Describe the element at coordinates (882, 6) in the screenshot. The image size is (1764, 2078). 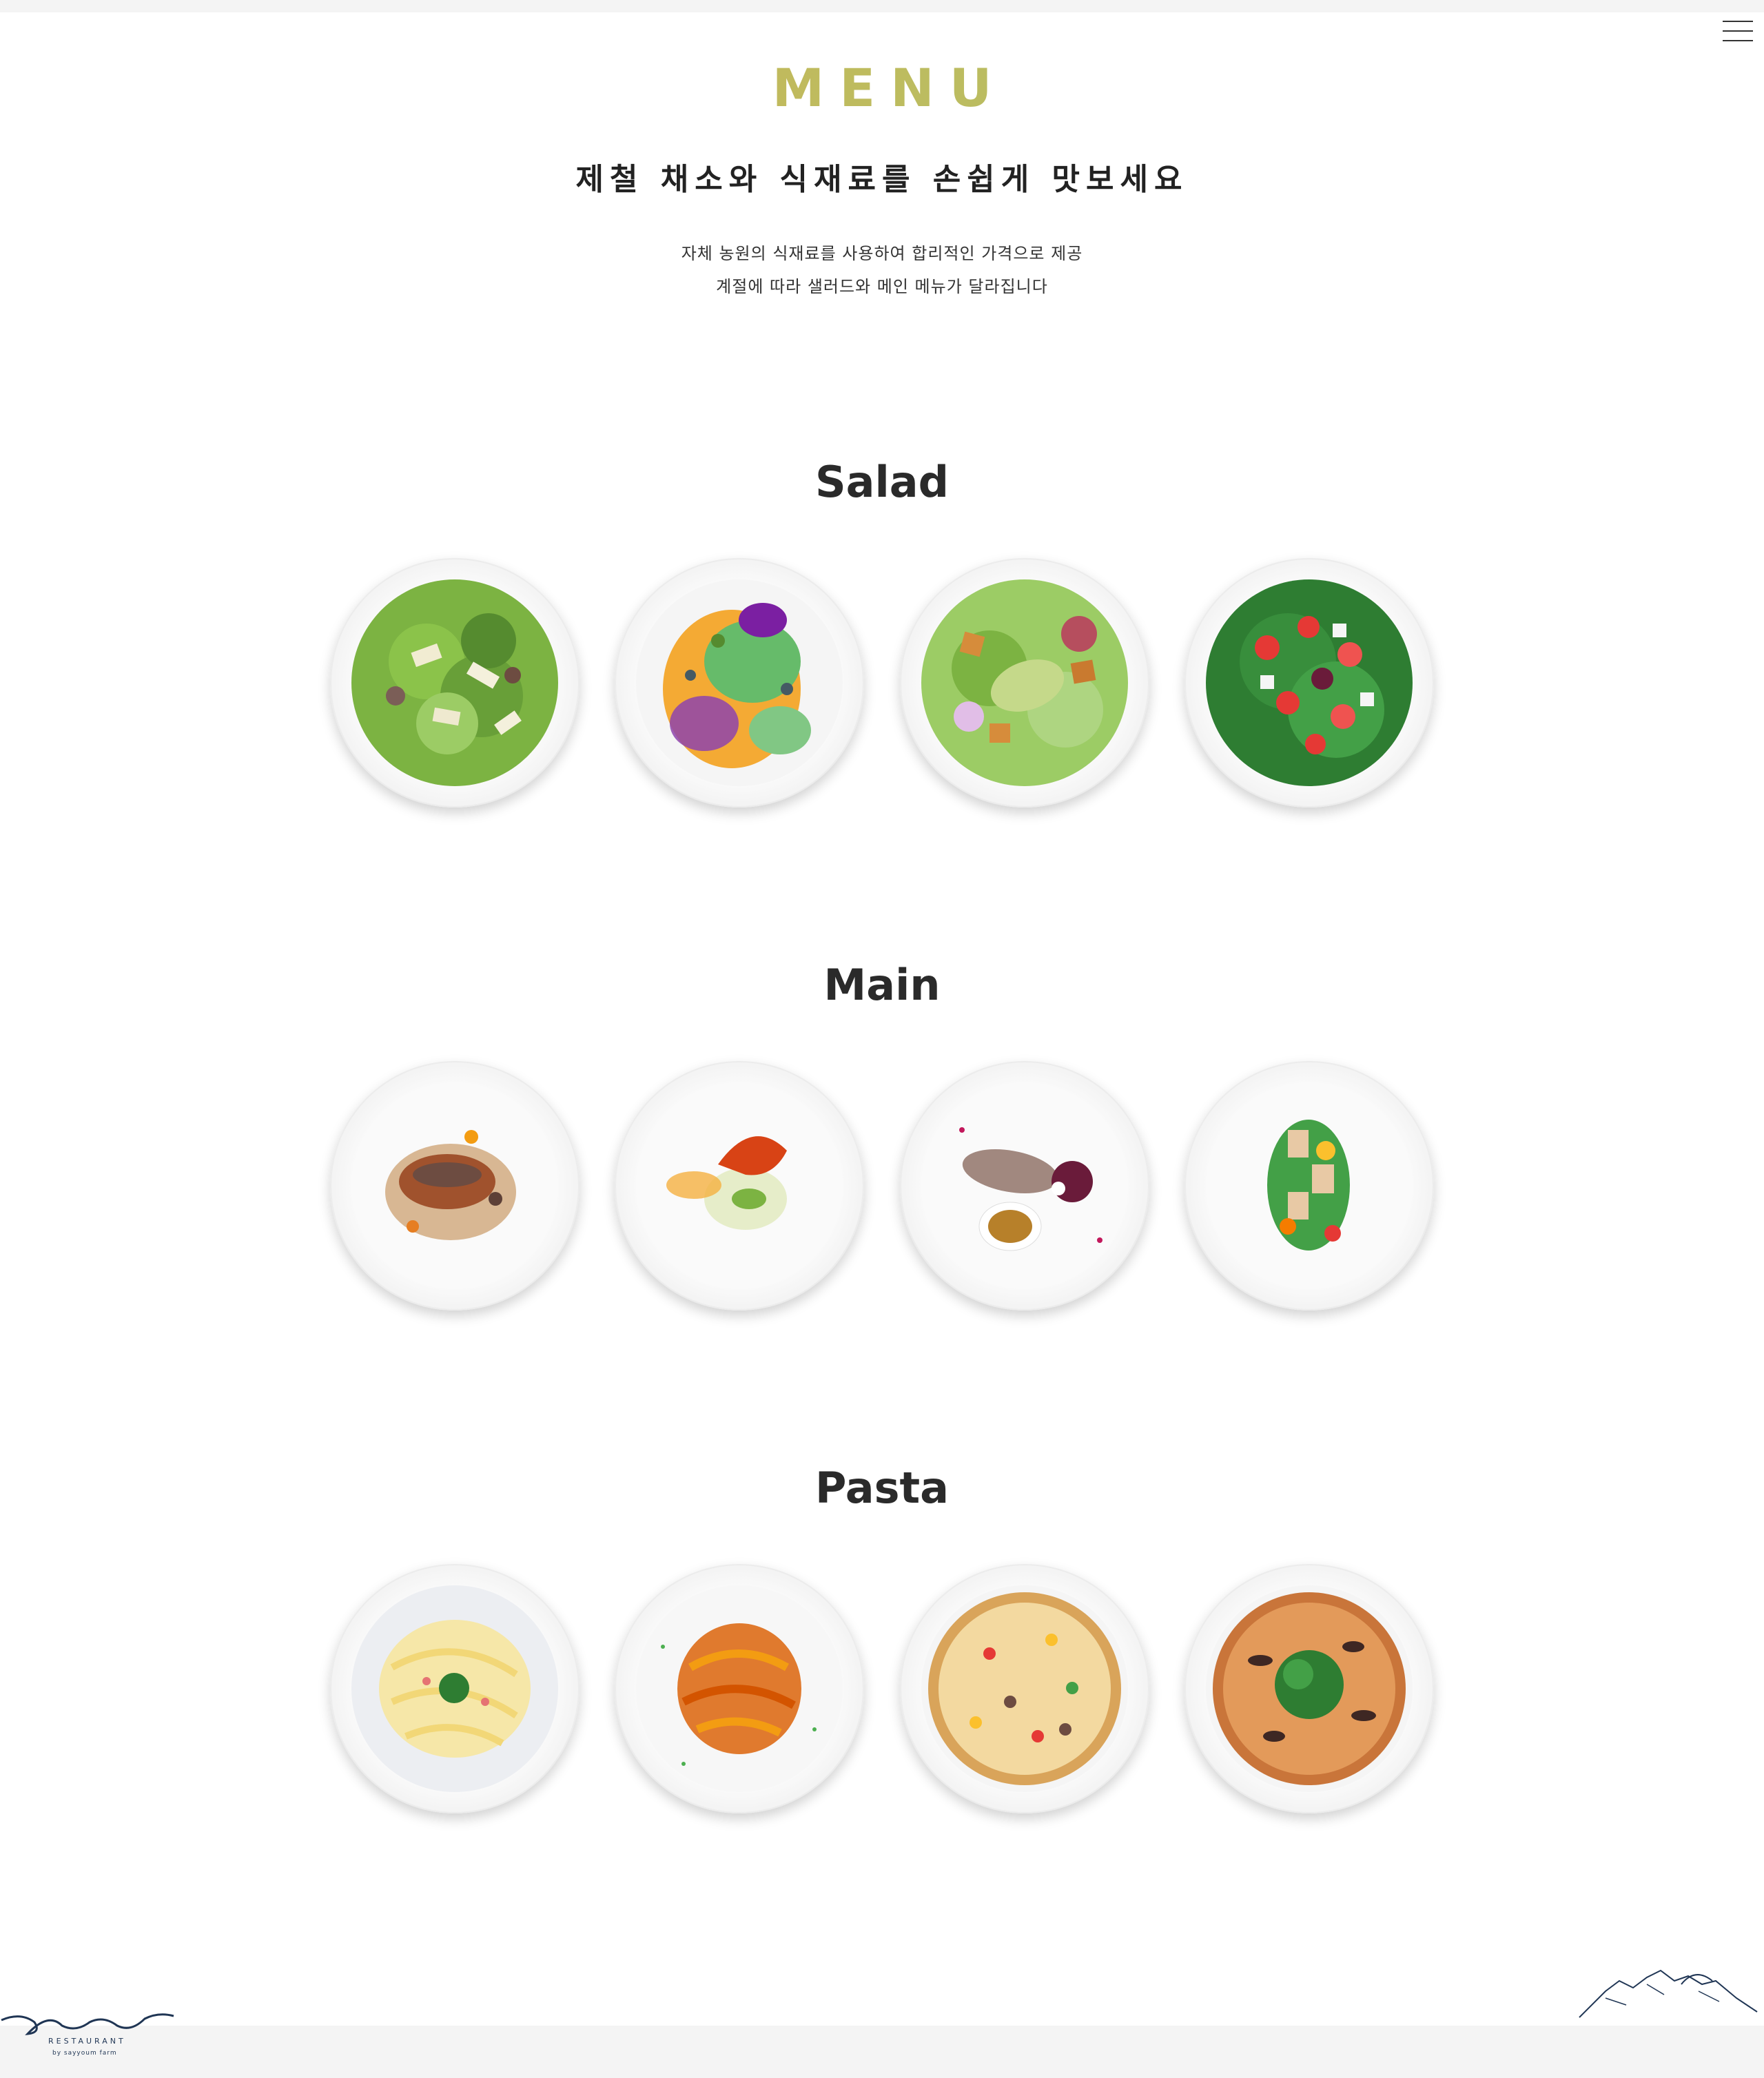
I see `top-strip` at that location.